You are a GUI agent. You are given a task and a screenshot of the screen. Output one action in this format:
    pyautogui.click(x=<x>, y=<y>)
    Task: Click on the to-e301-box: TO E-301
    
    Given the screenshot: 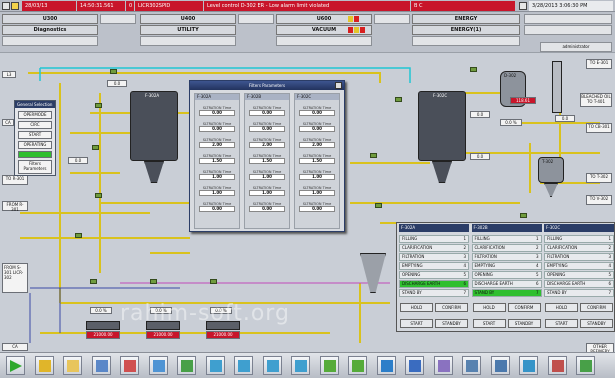 What is the action you would take?
    pyautogui.click(x=599, y=64)
    